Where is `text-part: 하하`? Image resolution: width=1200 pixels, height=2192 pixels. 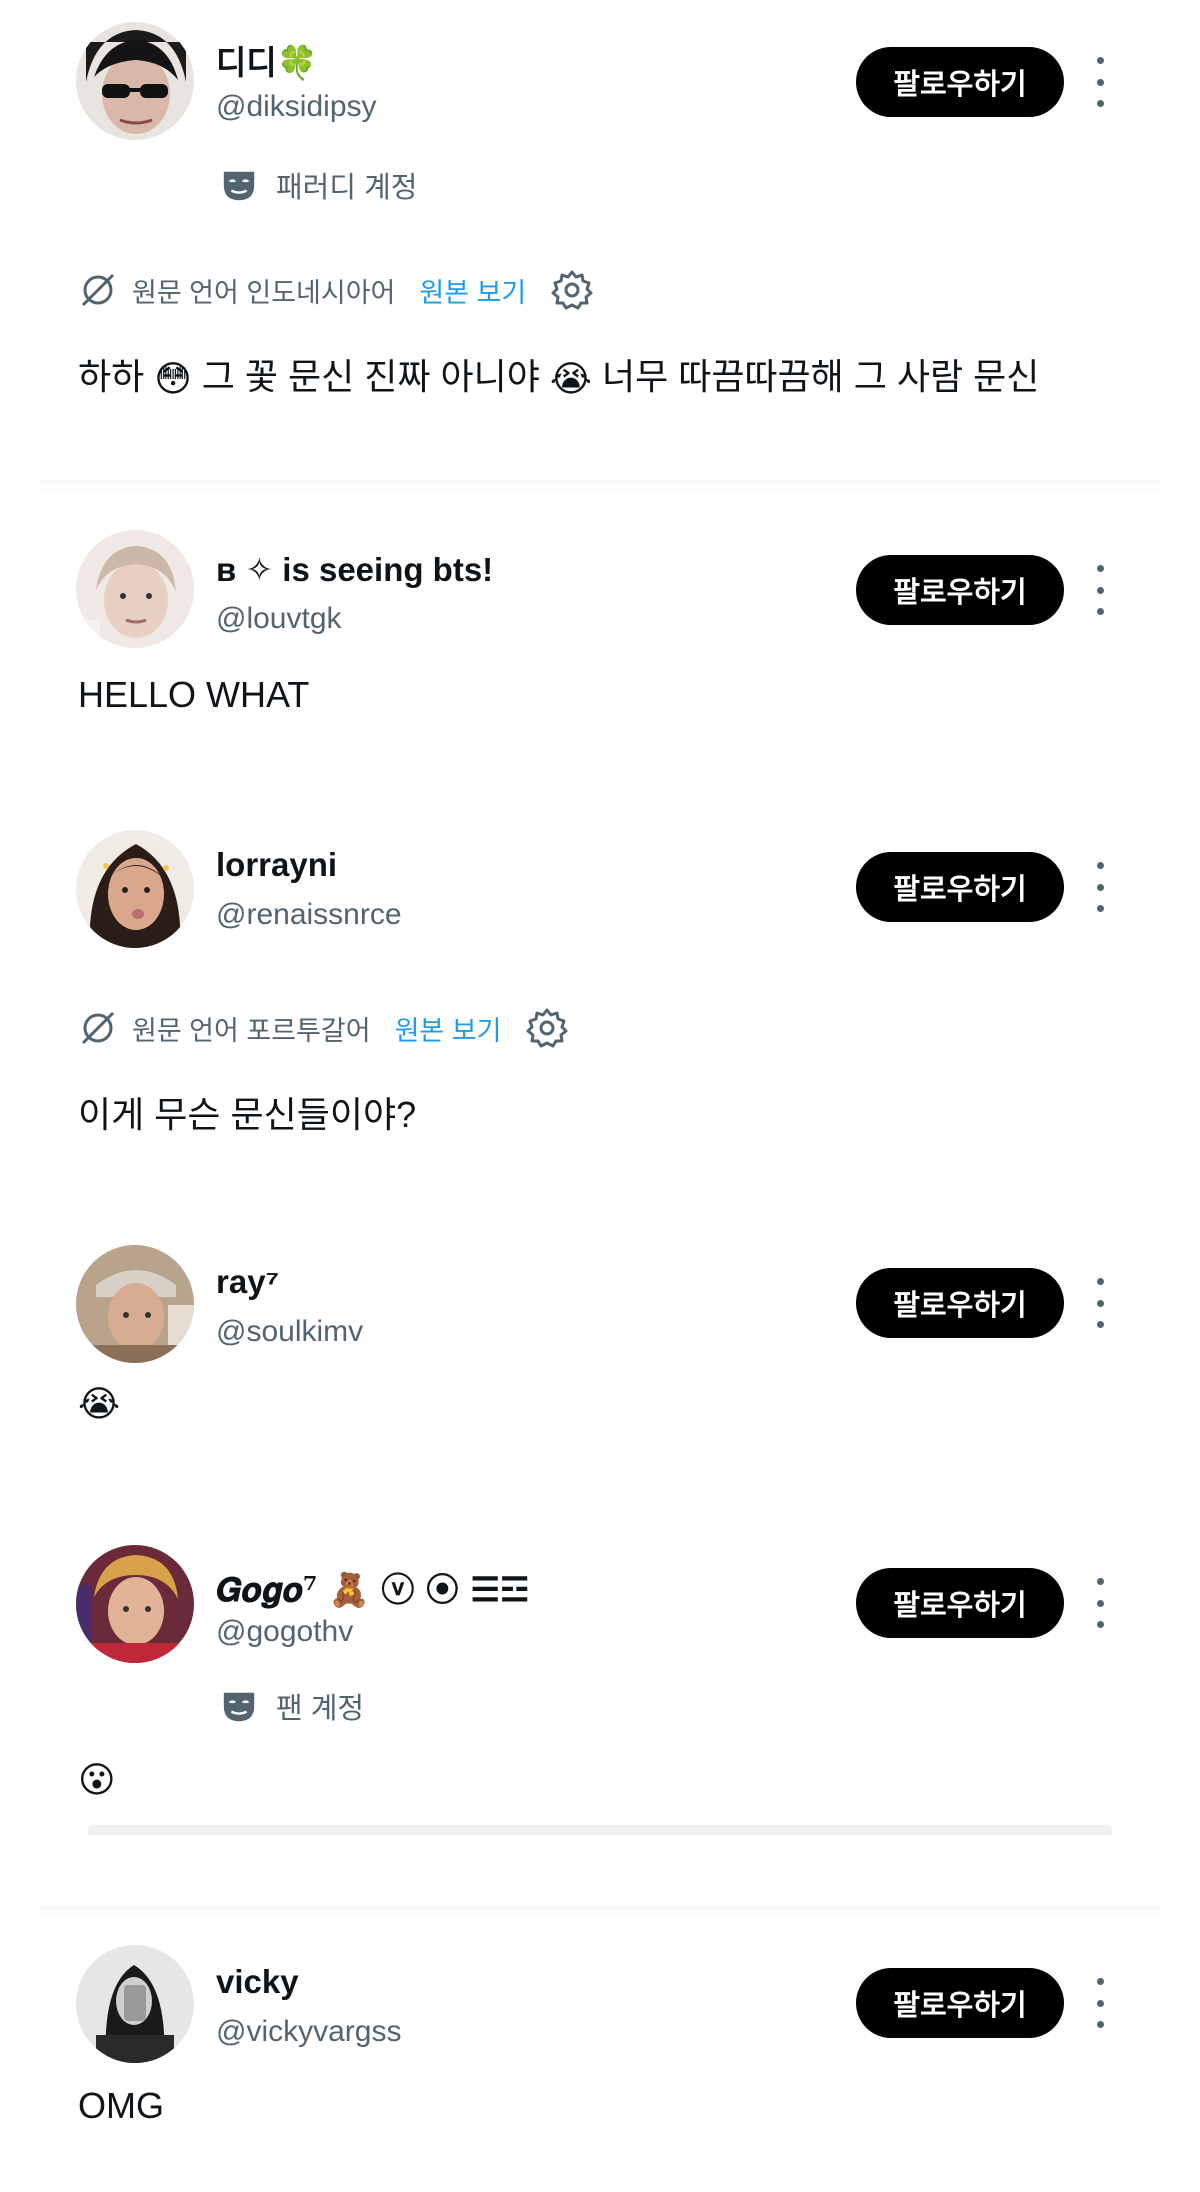
text-part: 하하 is located at coordinates (116, 376).